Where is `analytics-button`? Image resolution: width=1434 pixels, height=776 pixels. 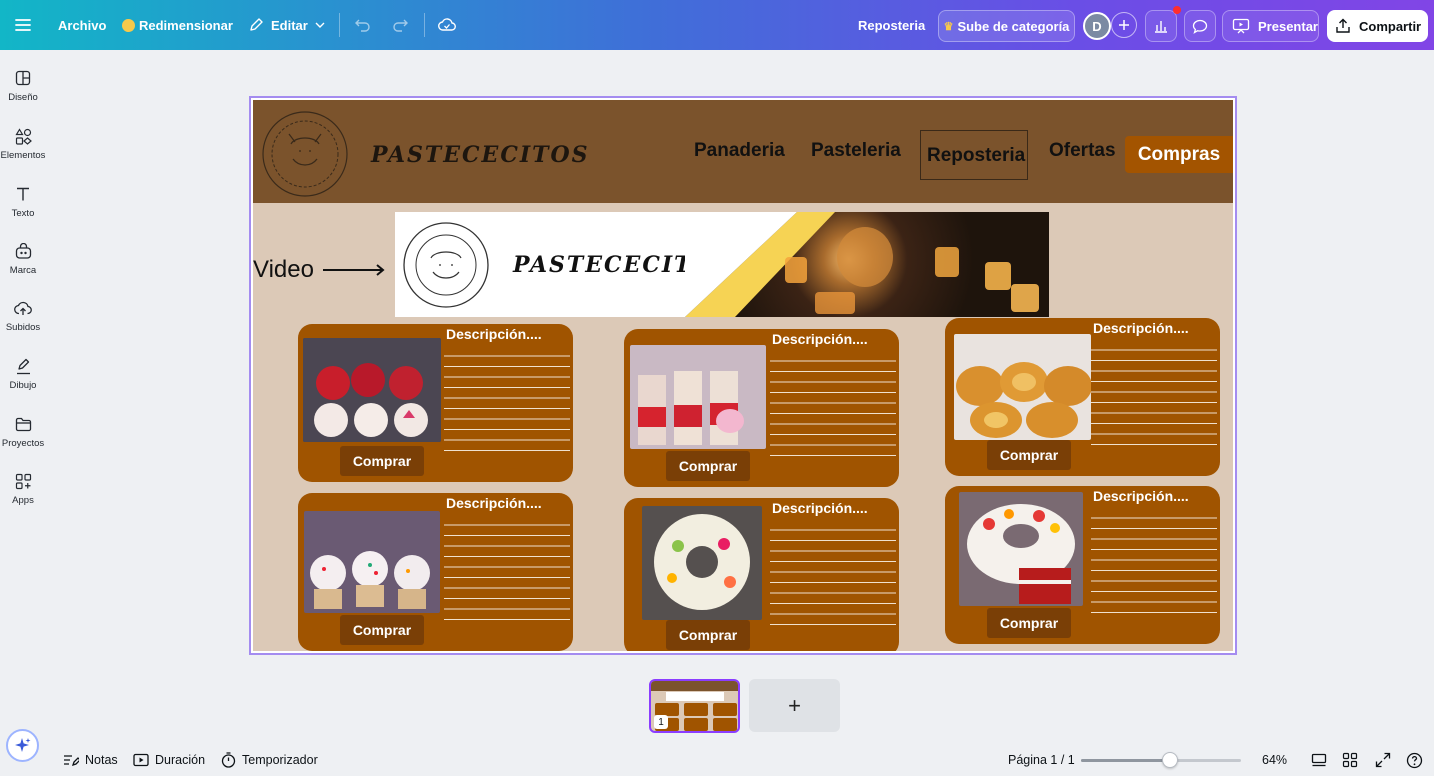
analytics-button is located at coordinates (1161, 26).